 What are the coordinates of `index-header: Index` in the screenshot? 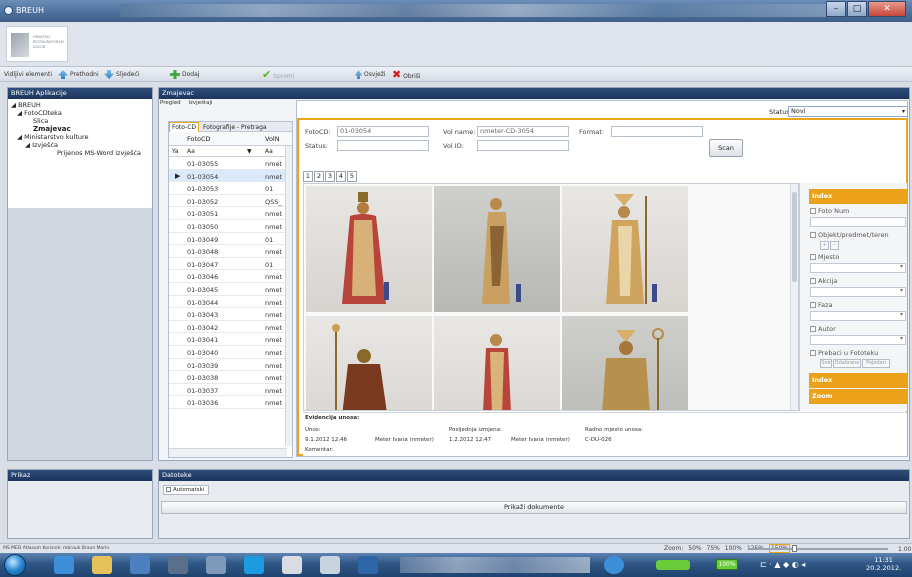 It's located at (858, 196).